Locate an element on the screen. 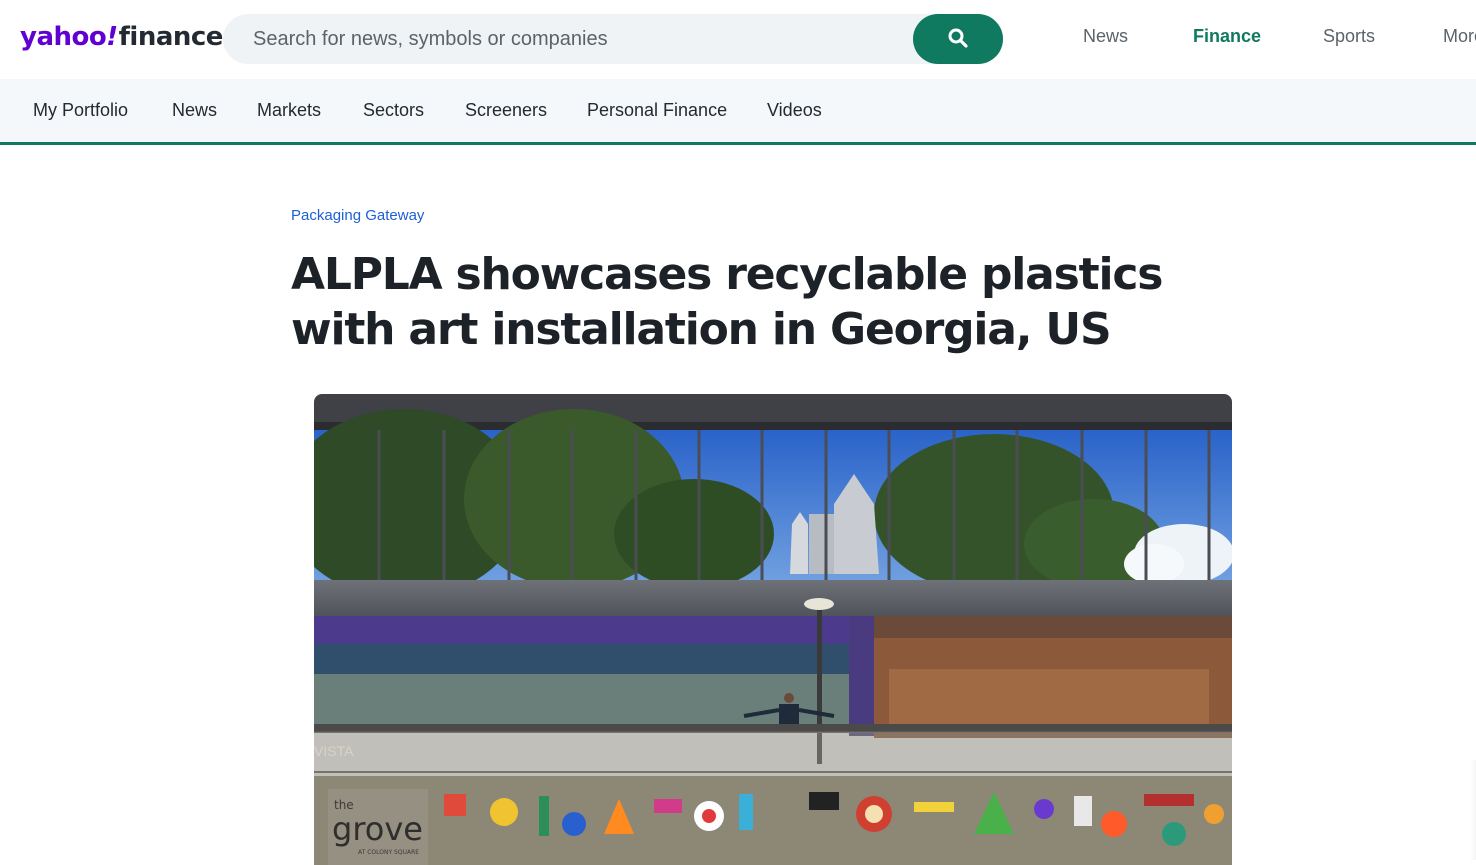 The height and width of the screenshot is (865, 1476). top-nav-finance: Finance is located at coordinates (1227, 36).